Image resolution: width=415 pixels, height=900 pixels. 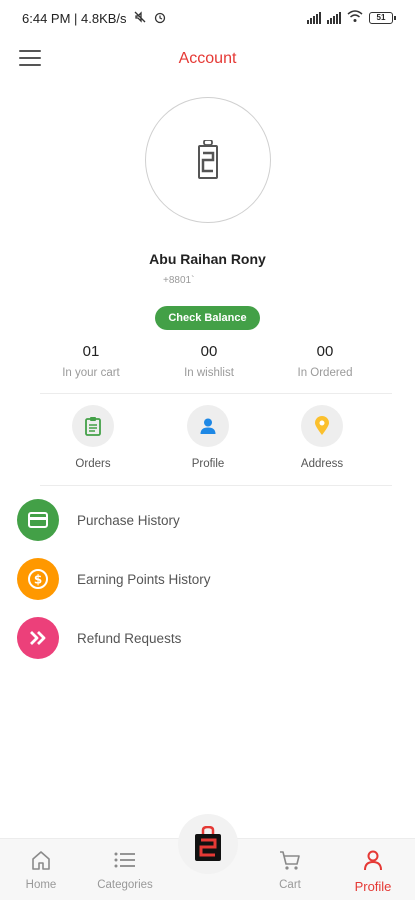 I want to click on menu-item-earning-points-history: $ Earning Points History, so click(x=207, y=579).